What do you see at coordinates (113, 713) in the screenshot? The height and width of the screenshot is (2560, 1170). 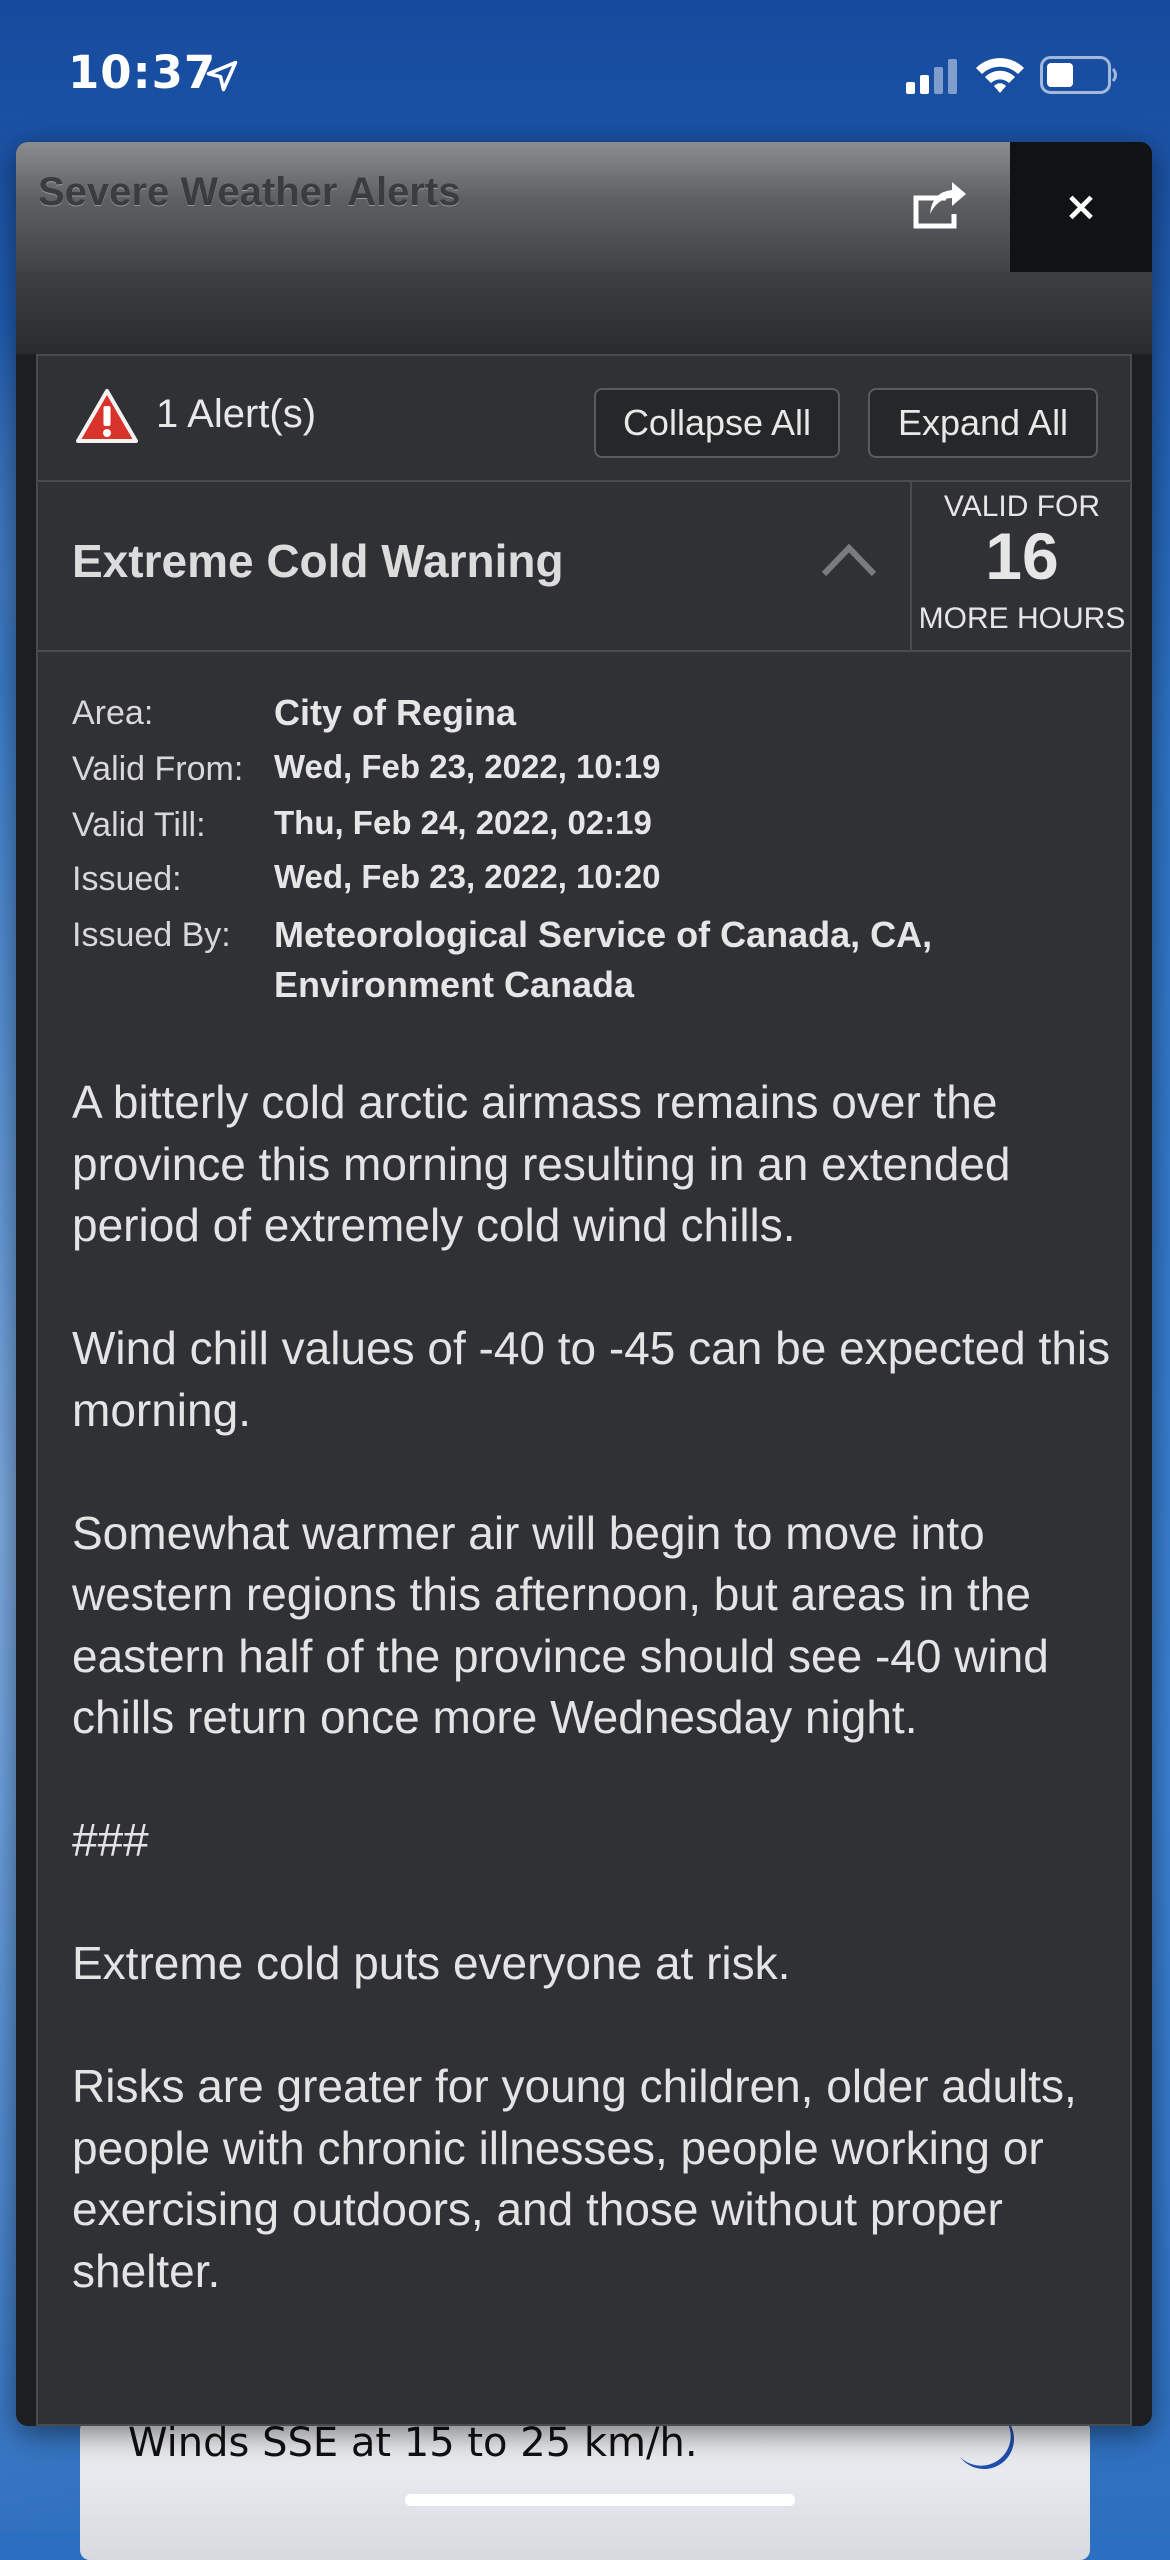 I see `detail-label: Area:` at bounding box center [113, 713].